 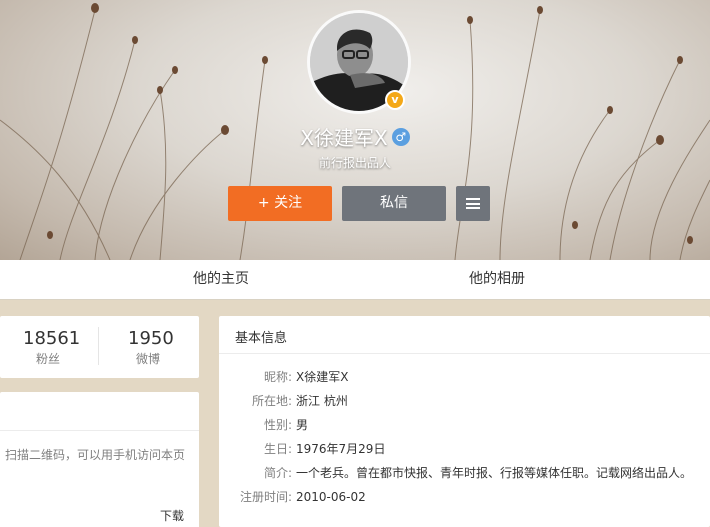 What do you see at coordinates (51, 338) in the screenshot?
I see `followers-count: 18561` at bounding box center [51, 338].